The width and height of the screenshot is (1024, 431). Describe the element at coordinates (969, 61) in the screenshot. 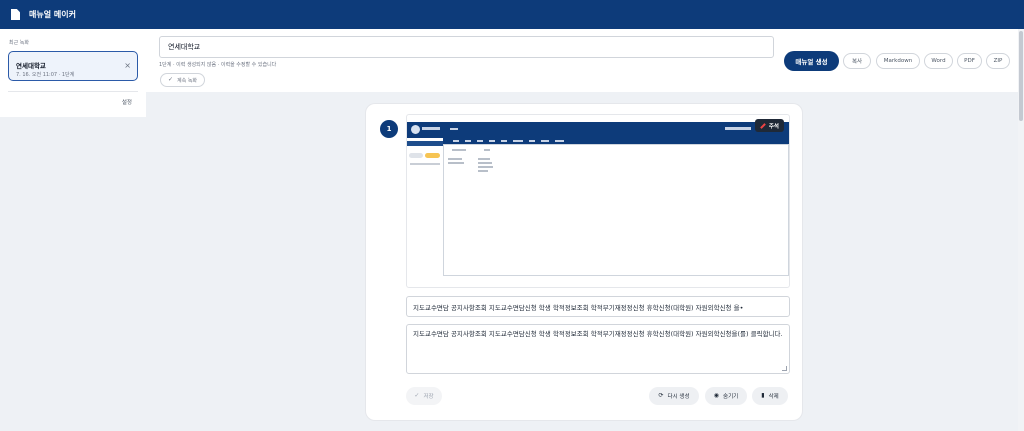

I see `pdf-button: PDF` at that location.